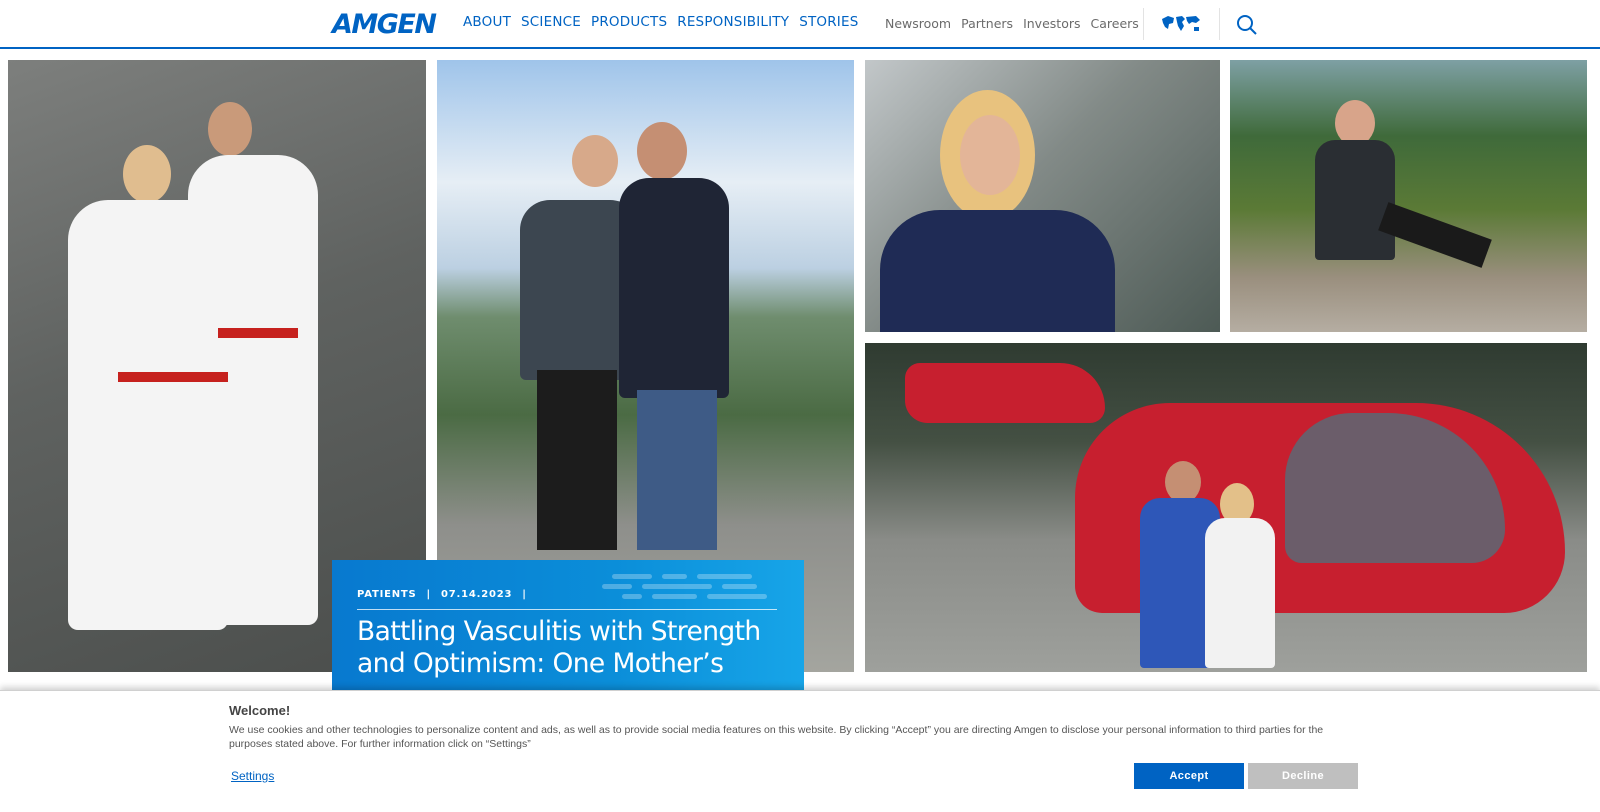 Image resolution: width=1600 pixels, height=812 pixels. Describe the element at coordinates (1408, 196) in the screenshot. I see `photo-woman-summit` at that location.